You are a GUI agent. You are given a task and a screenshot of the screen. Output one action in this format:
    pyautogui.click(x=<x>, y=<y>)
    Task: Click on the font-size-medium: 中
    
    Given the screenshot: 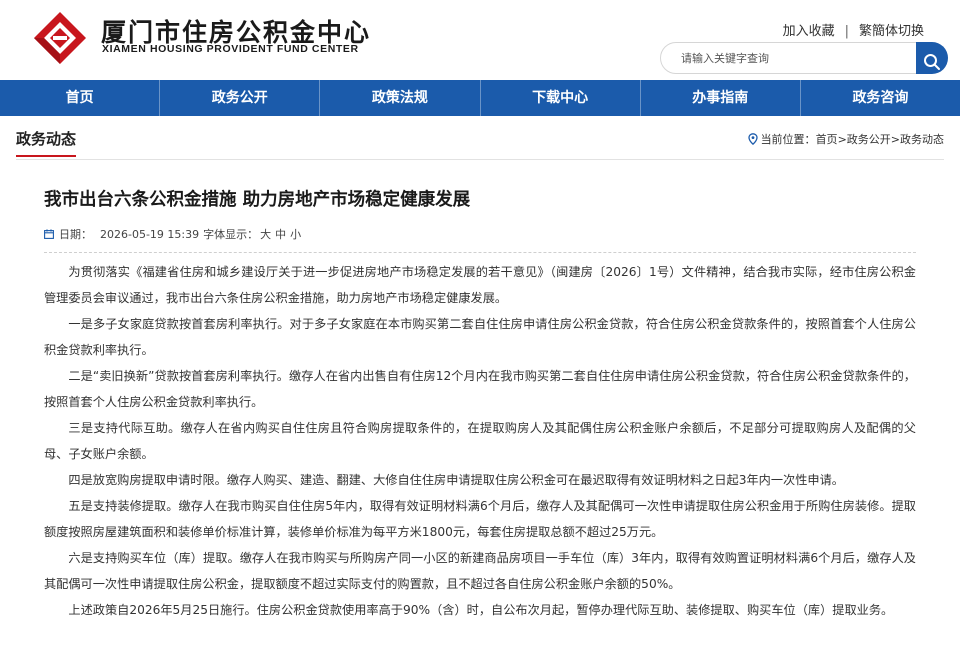 What is the action you would take?
    pyautogui.click(x=280, y=234)
    